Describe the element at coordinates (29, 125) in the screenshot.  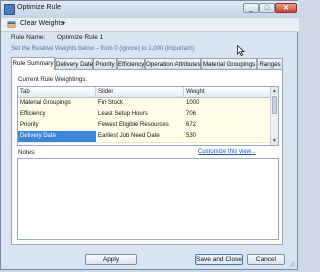
I see `cell-tab: Priority` at that location.